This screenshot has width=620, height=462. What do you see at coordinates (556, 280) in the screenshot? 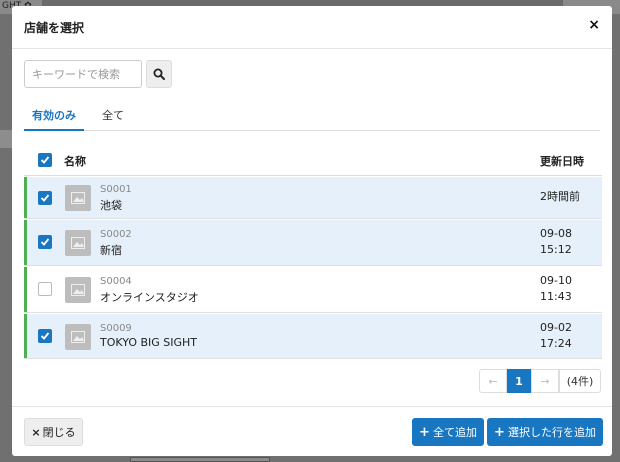
I see `updated-date-line: 09-10` at bounding box center [556, 280].